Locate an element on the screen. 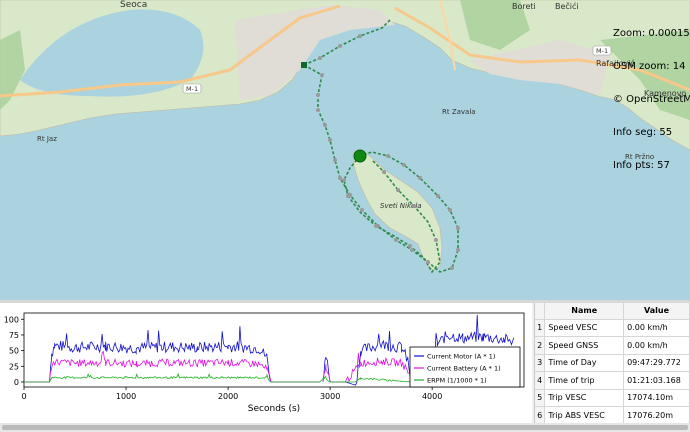 The height and width of the screenshot is (432, 690). table-header-name: Name is located at coordinates (584, 311).